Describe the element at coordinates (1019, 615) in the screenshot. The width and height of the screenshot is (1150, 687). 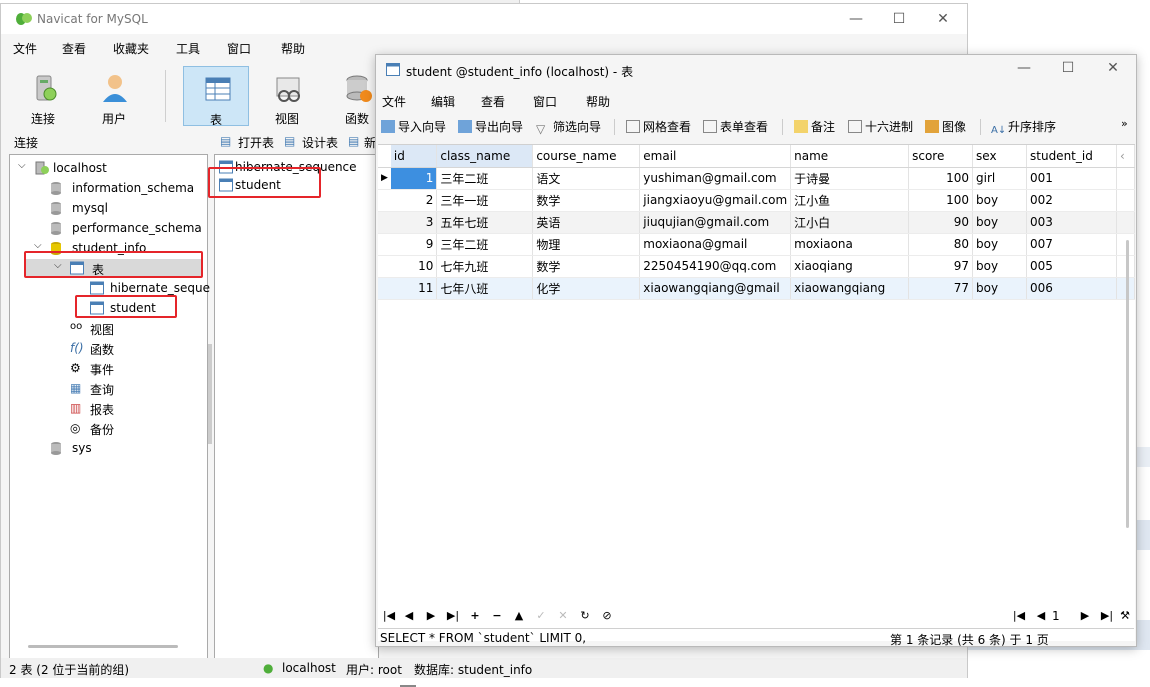
I see `first-page-icon: |◀` at that location.